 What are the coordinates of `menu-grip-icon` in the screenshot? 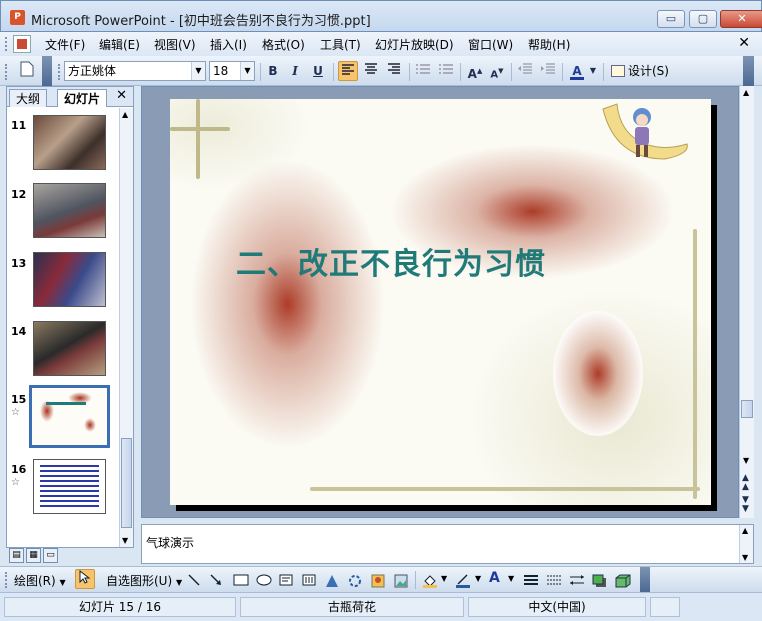 It's located at (6, 44).